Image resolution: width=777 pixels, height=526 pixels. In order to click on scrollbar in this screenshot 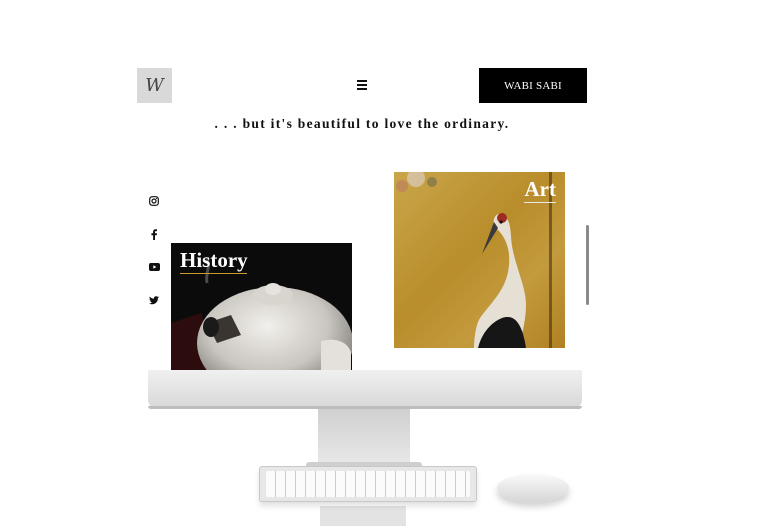, I will do `click(587, 265)`.